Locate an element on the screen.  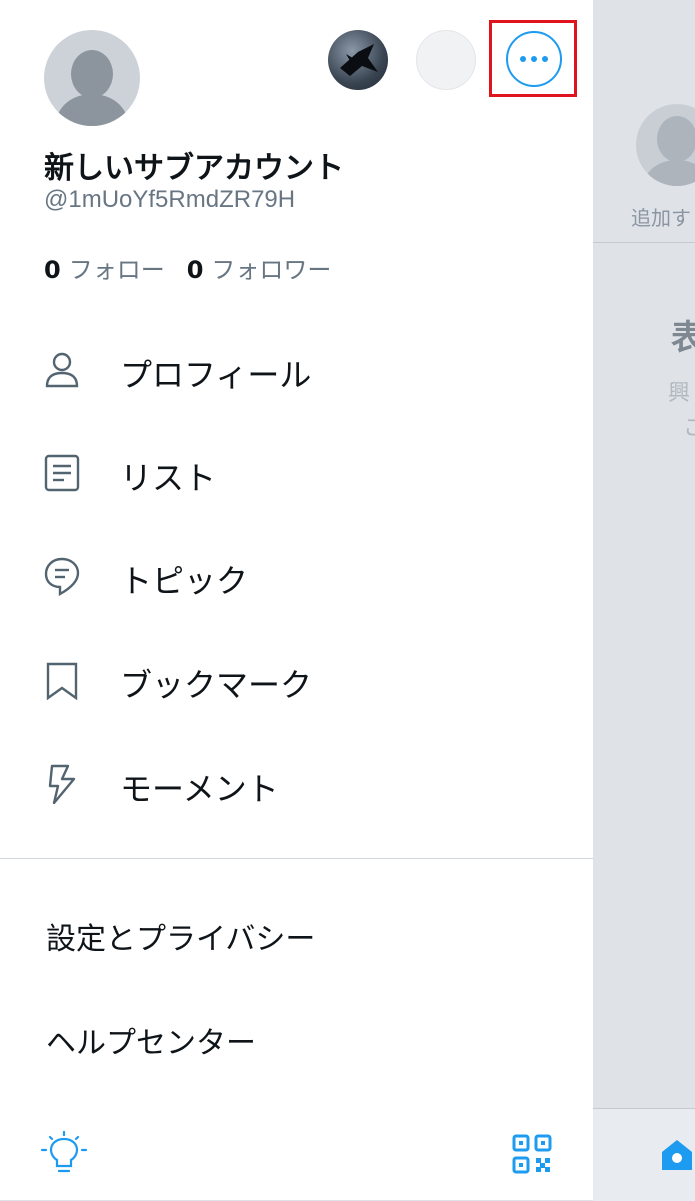
qr-code-icon is located at coordinates (532, 1154).